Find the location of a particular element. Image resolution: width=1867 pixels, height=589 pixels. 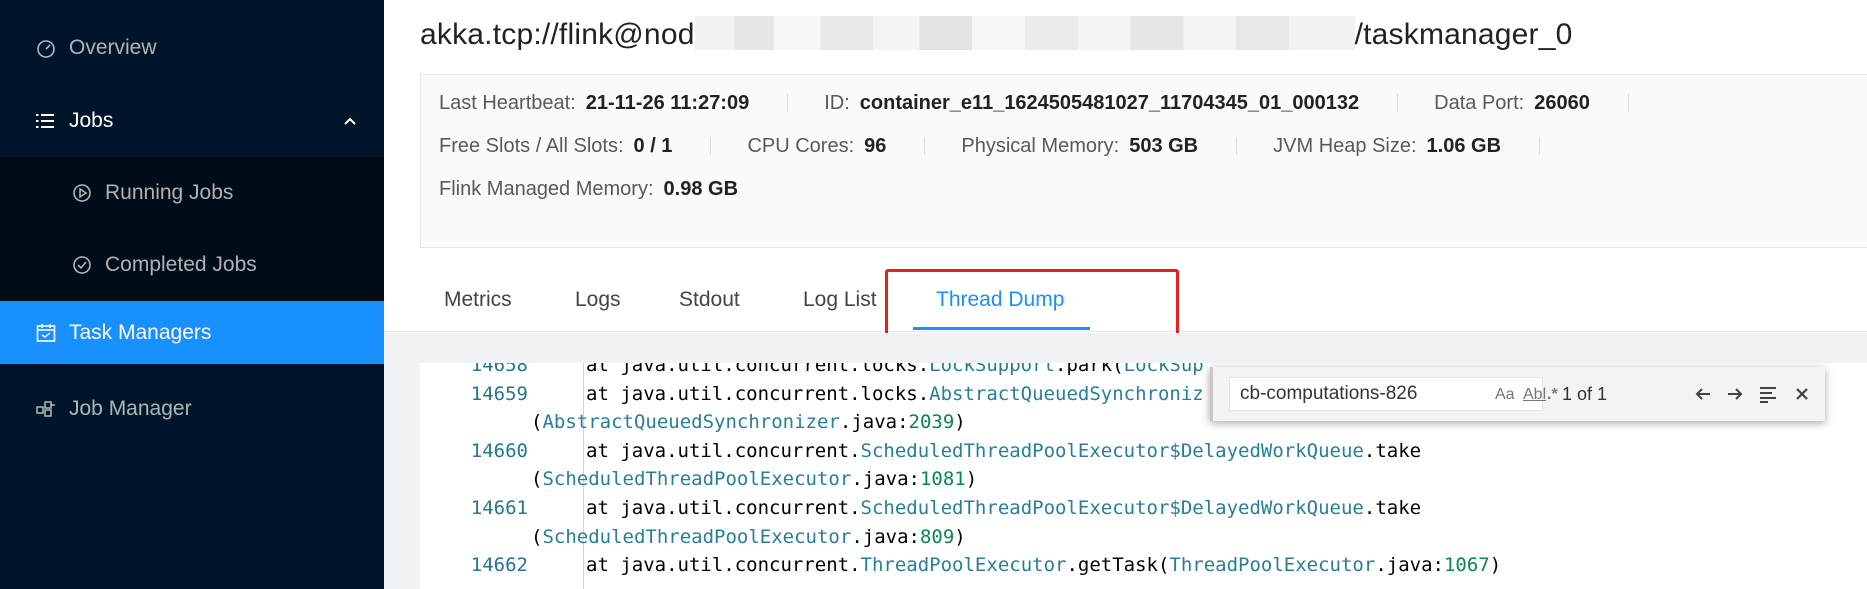

previous-match-button is located at coordinates (1703, 394).